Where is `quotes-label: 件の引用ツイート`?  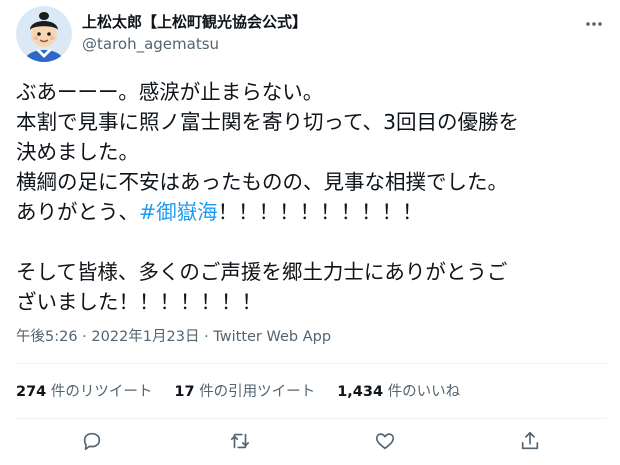 quotes-label: 件の引用ツイート is located at coordinates (257, 392).